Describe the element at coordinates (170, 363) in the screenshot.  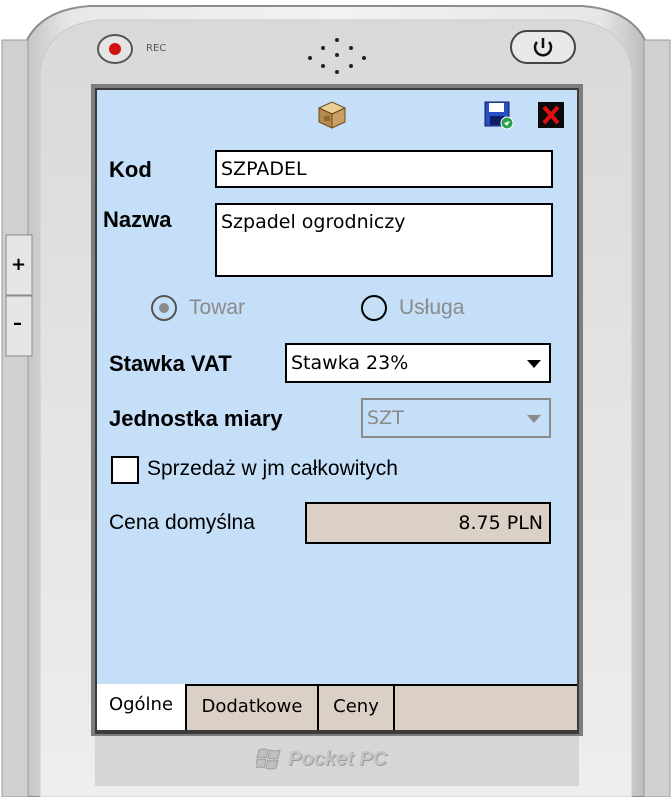
I see `vat-label: Stawka VAT` at that location.